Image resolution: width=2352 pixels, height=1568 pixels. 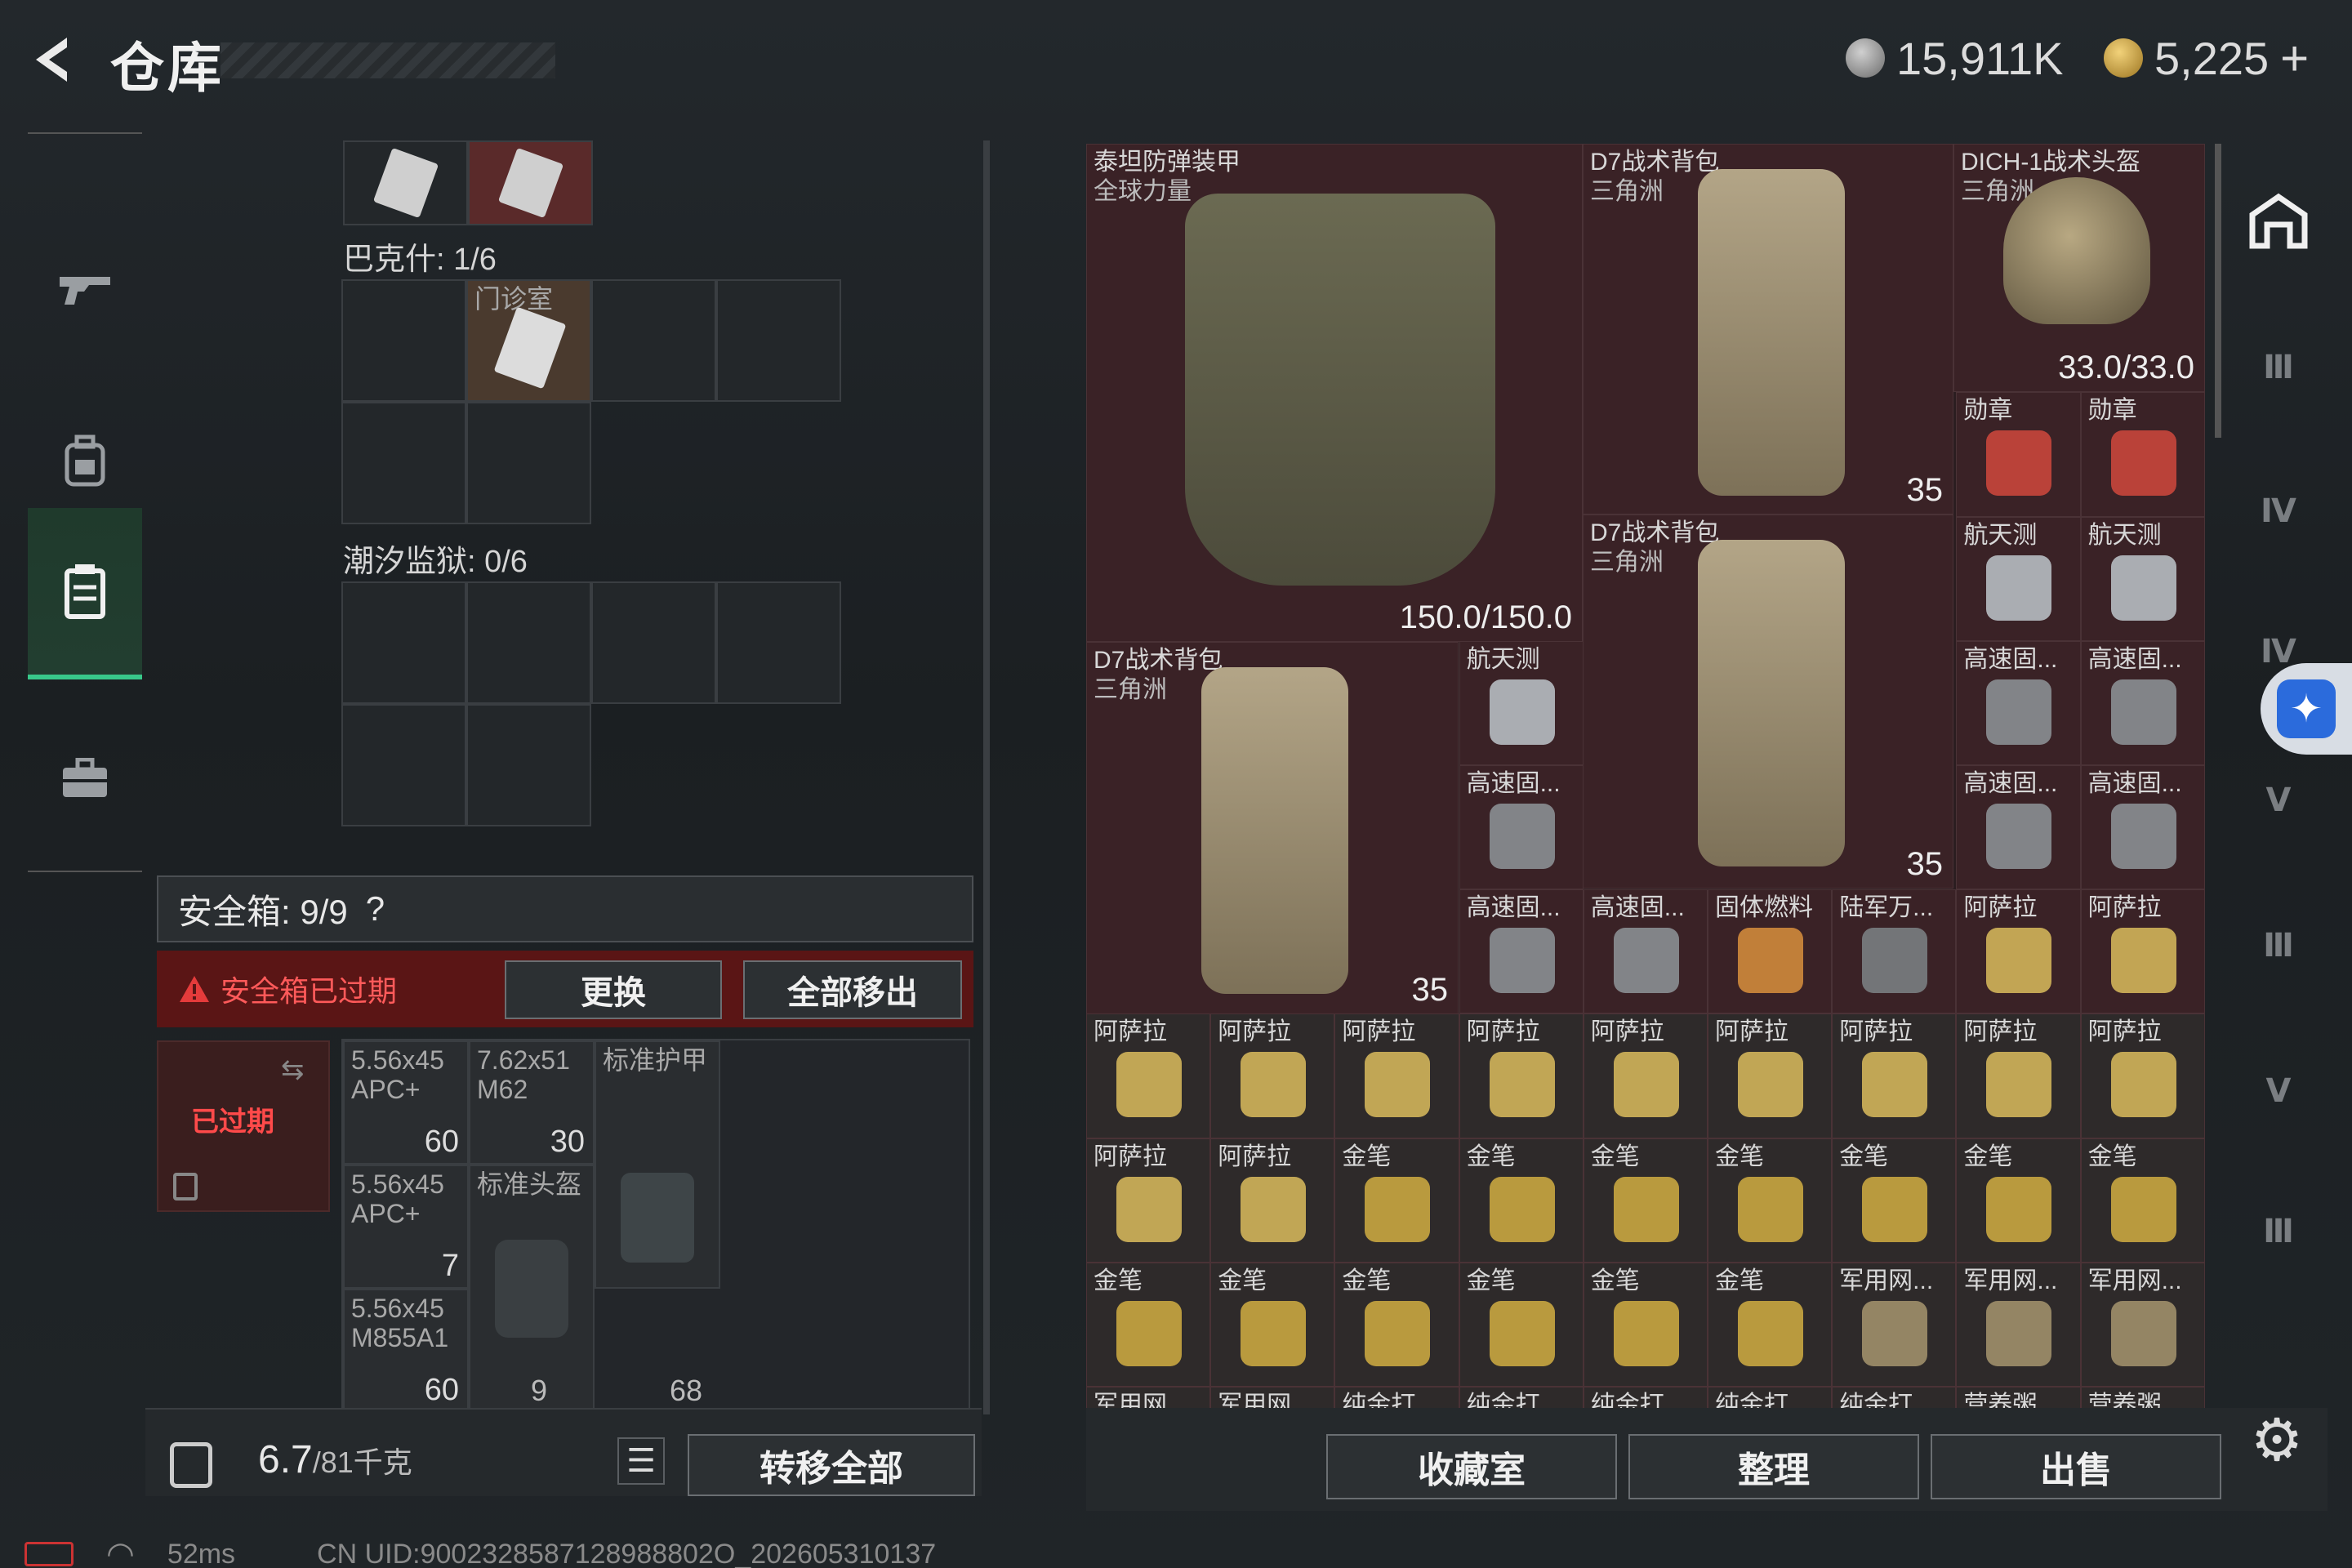 What do you see at coordinates (2218, 291) in the screenshot?
I see `inventory-scrollbar` at bounding box center [2218, 291].